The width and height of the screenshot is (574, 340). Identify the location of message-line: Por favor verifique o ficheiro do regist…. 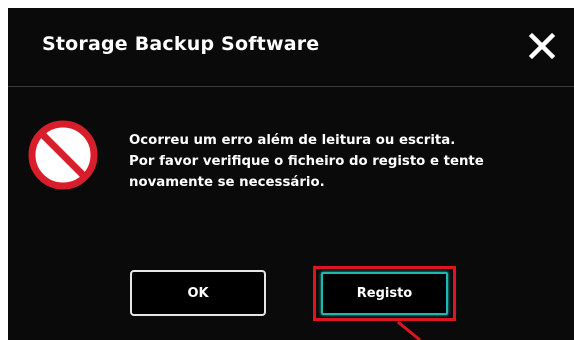
(306, 161).